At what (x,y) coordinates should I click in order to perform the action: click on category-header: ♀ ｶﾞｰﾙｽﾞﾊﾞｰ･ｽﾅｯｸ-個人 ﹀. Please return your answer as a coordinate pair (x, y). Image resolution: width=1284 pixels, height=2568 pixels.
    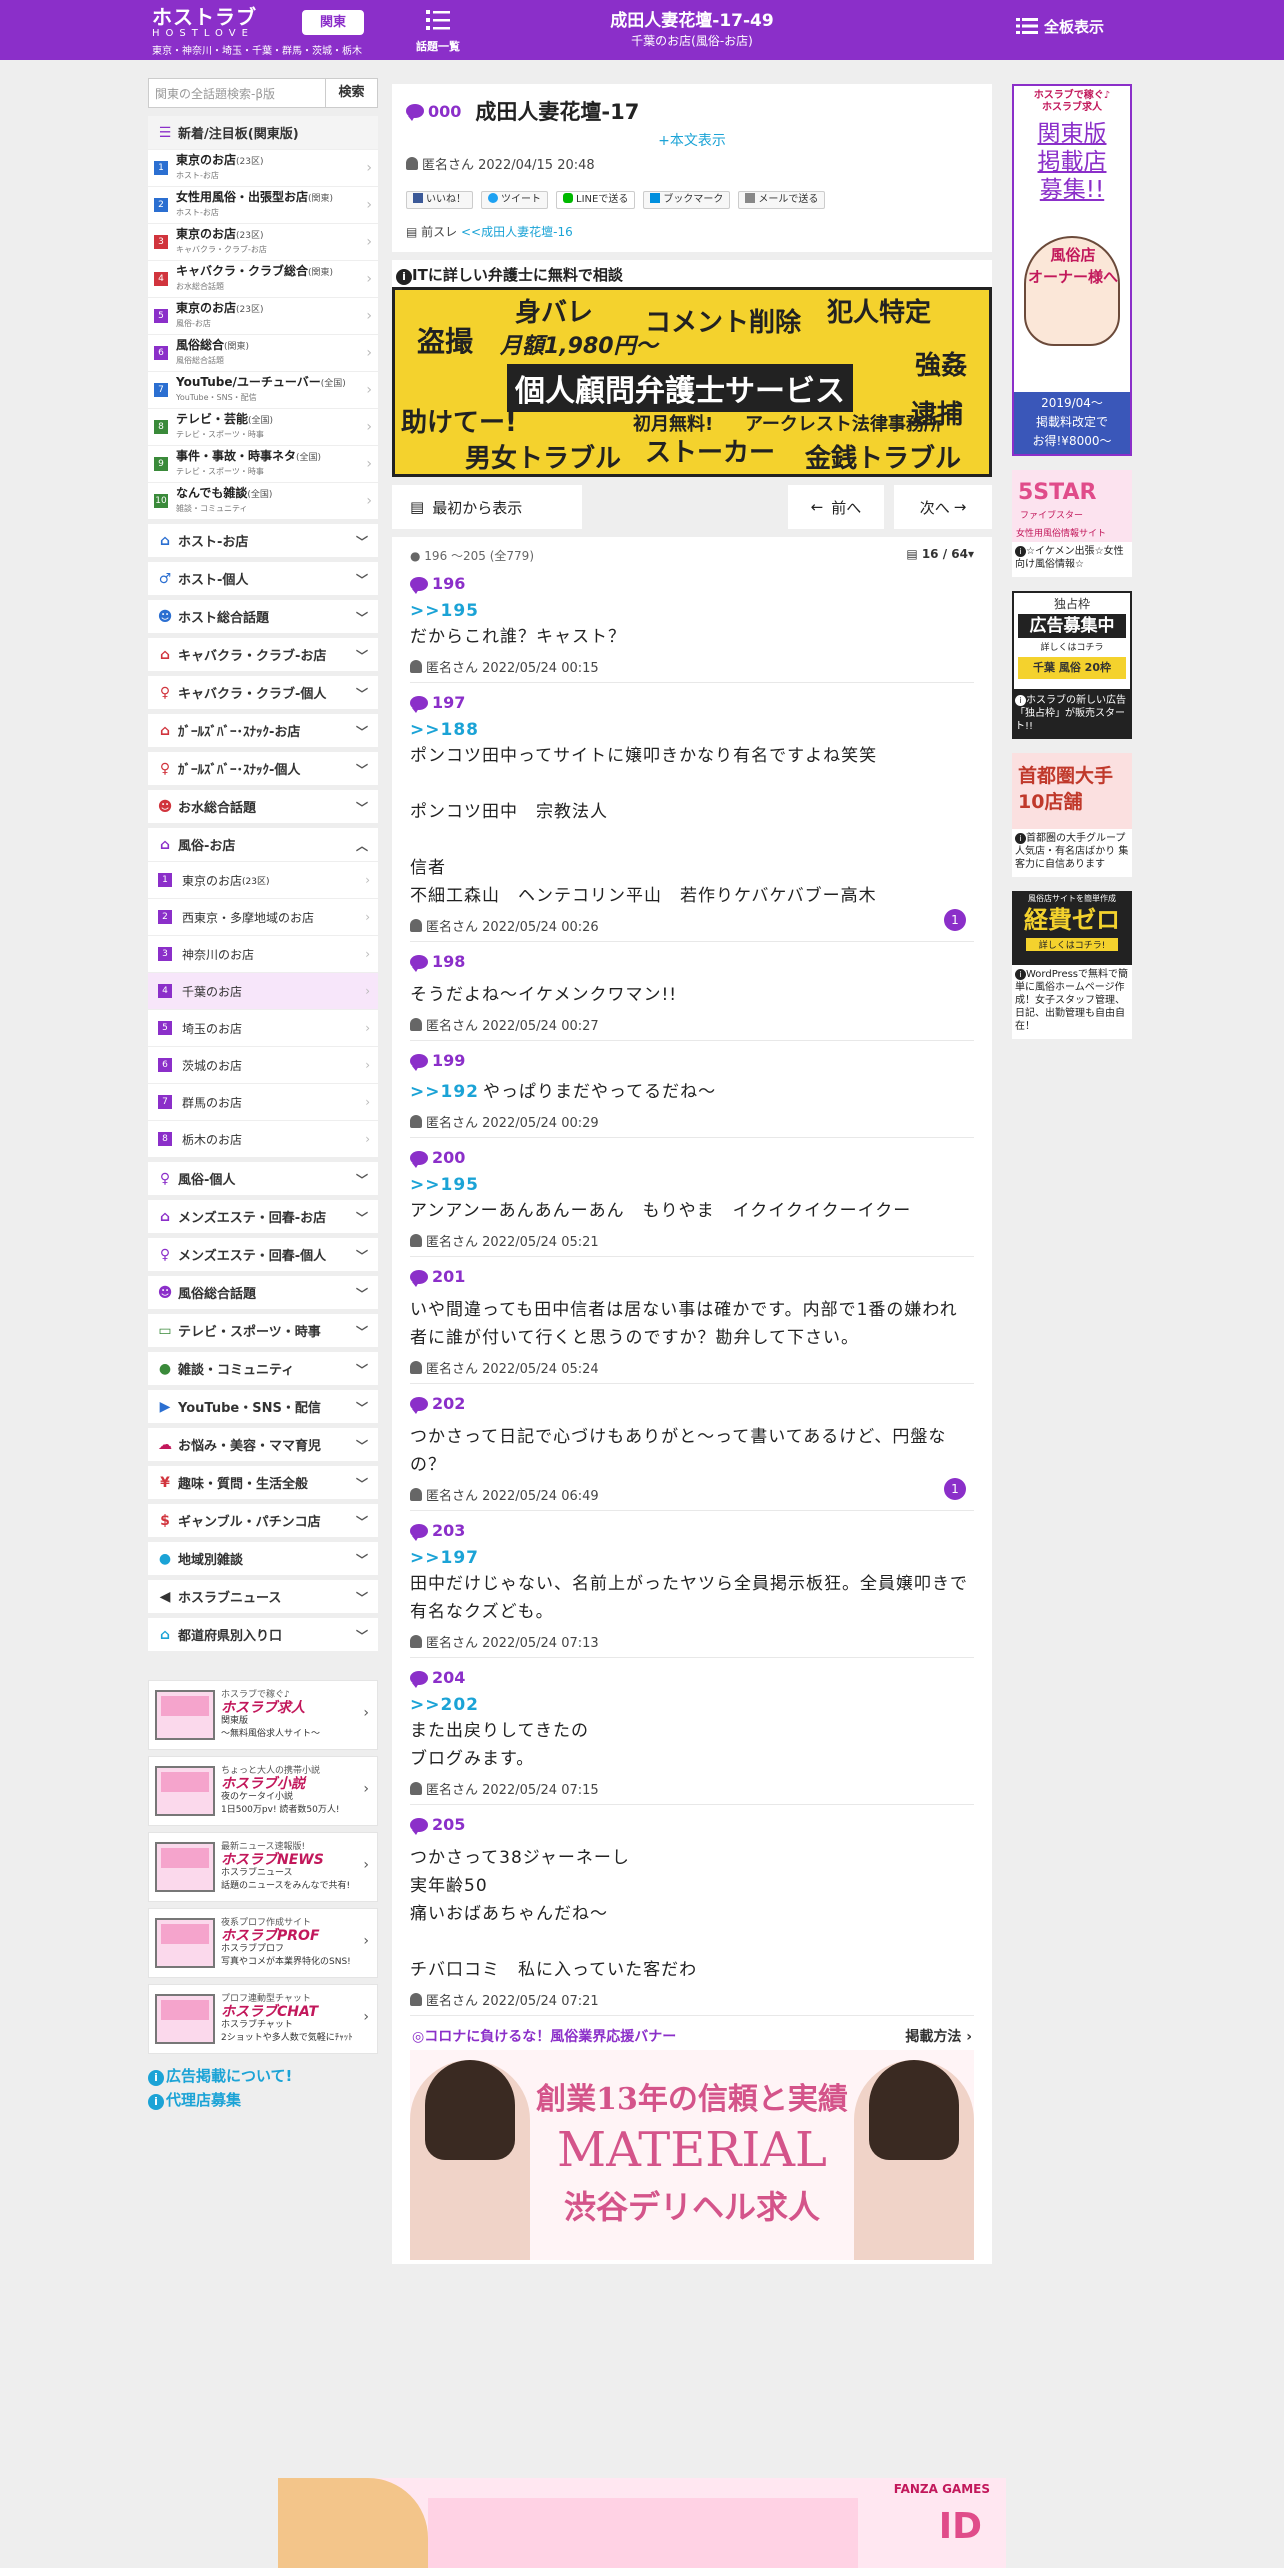
    Looking at the image, I should click on (263, 769).